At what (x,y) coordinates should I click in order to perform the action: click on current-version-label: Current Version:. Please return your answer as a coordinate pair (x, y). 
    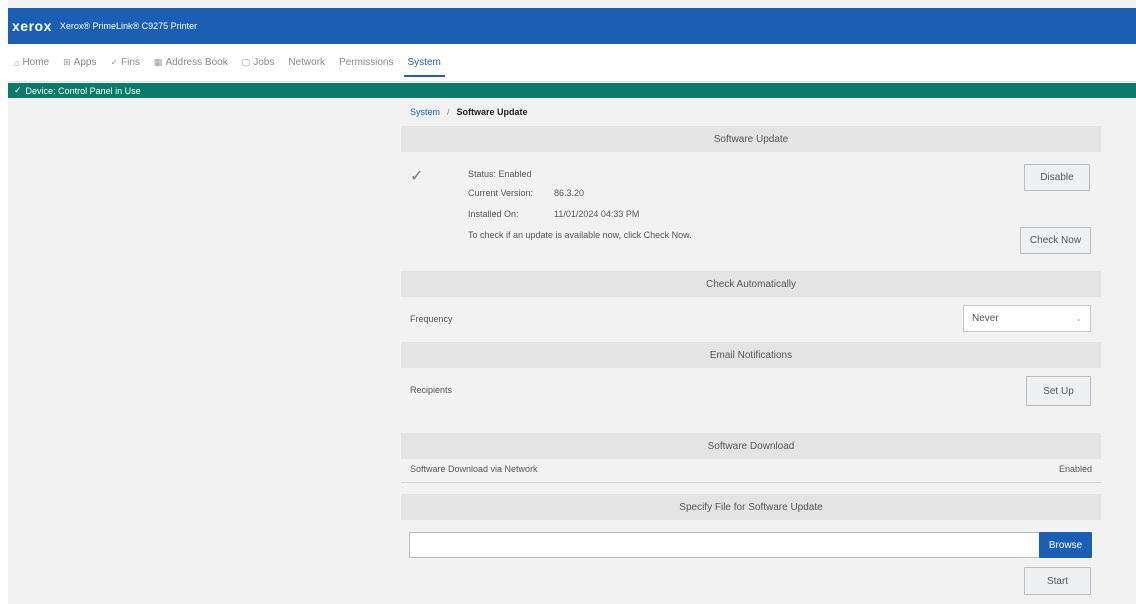
    Looking at the image, I should click on (501, 193).